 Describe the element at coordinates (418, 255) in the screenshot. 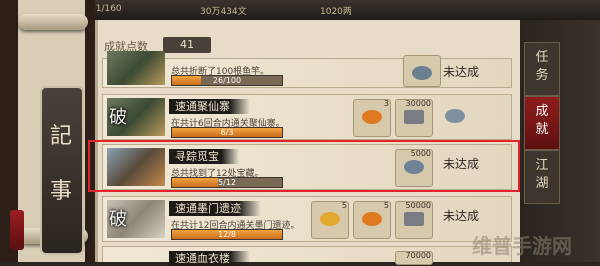

I see `reward-count: 70000` at that location.